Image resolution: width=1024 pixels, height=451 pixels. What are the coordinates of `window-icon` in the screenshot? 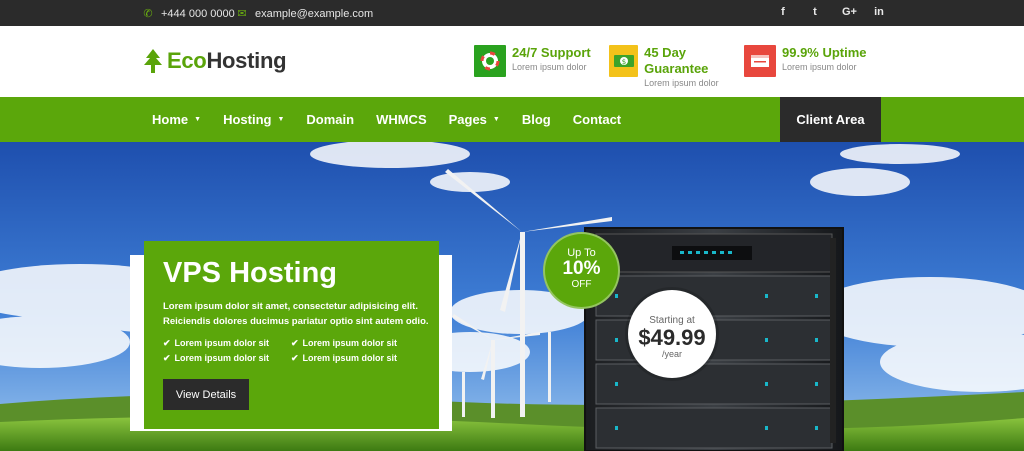 It's located at (760, 61).